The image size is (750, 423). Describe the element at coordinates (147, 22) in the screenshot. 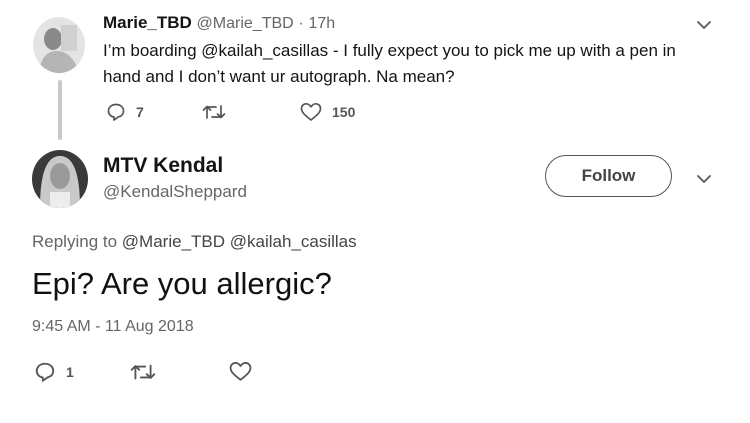

I see `parent-display-name: Marie_TBD` at that location.